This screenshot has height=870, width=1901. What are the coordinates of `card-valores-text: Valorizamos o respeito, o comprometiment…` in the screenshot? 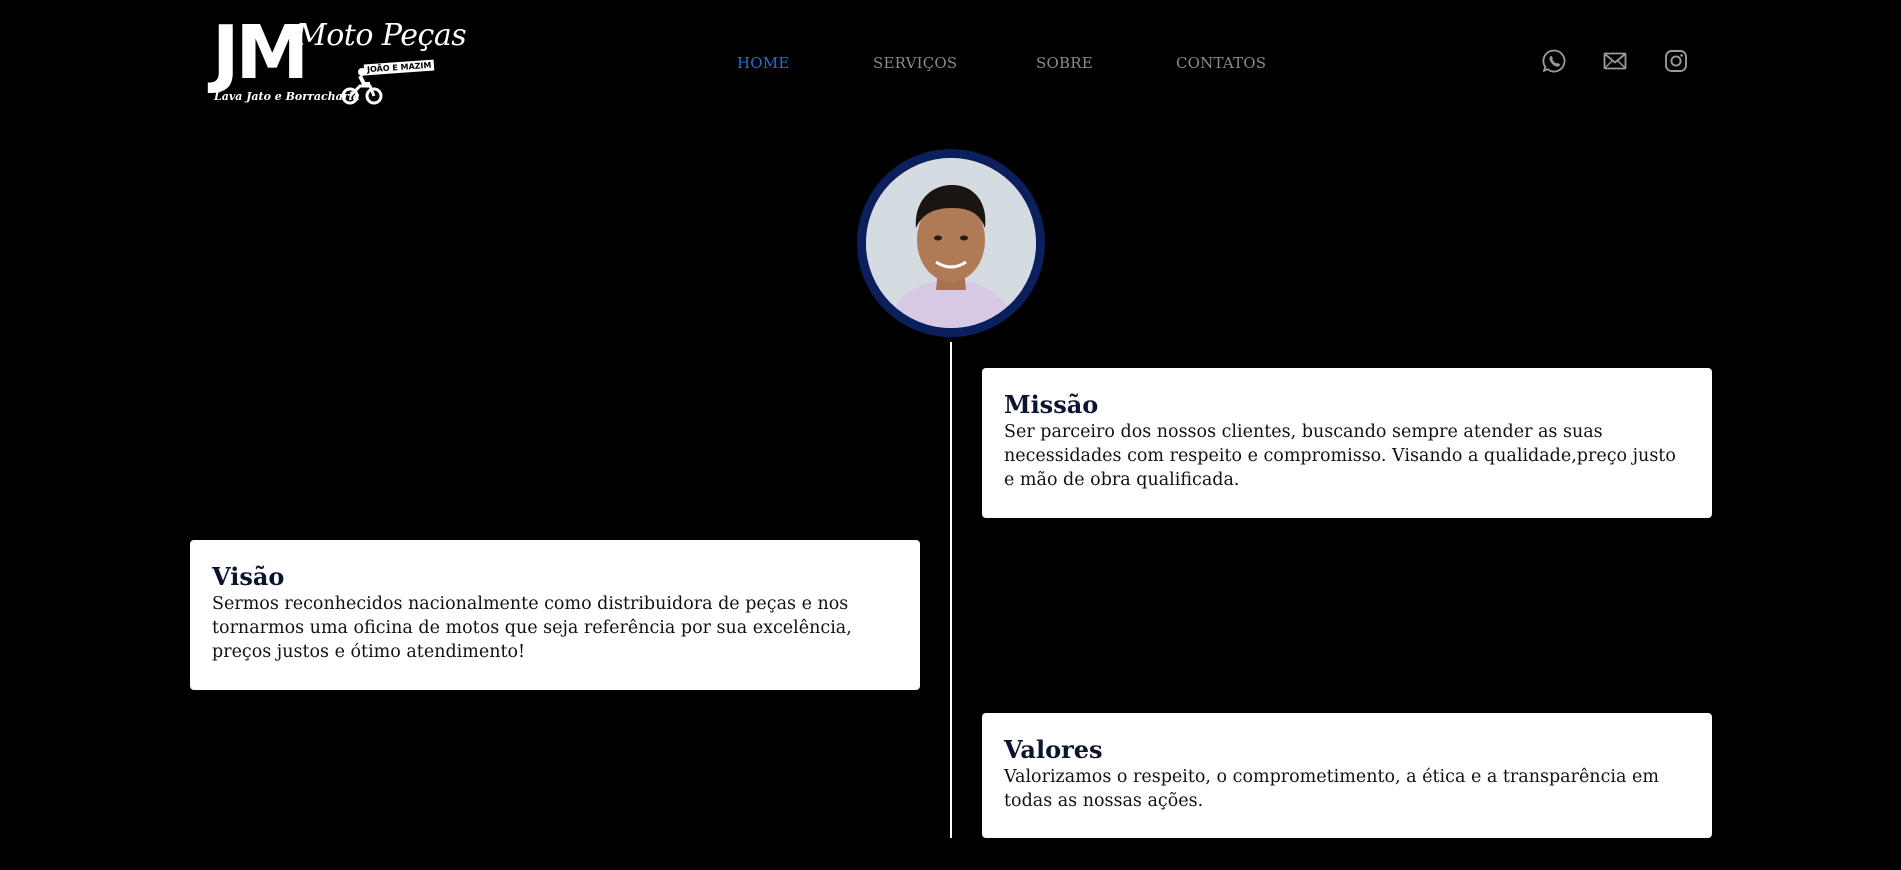 It's located at (1331, 789).